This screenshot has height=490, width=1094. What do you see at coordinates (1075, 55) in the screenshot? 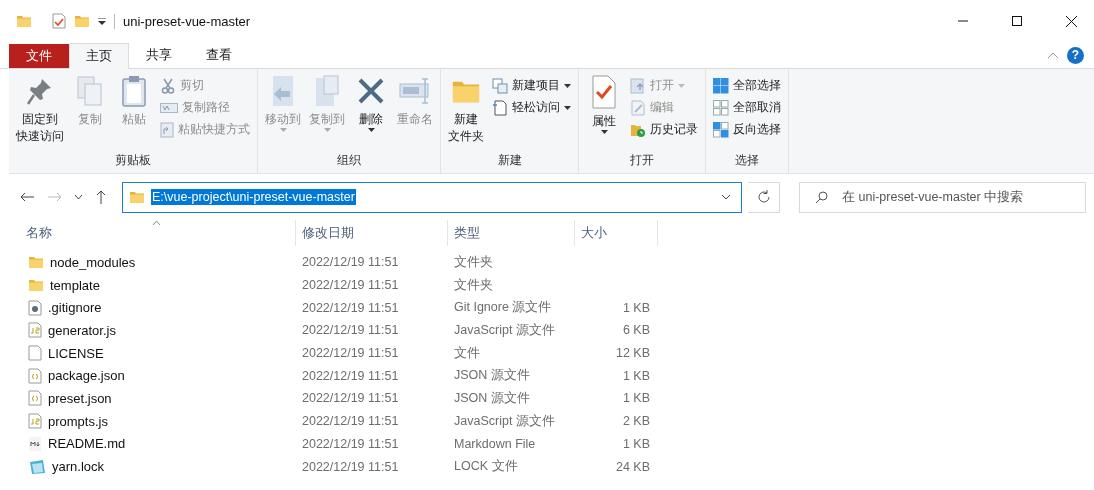
I see `help-button: ?` at bounding box center [1075, 55].